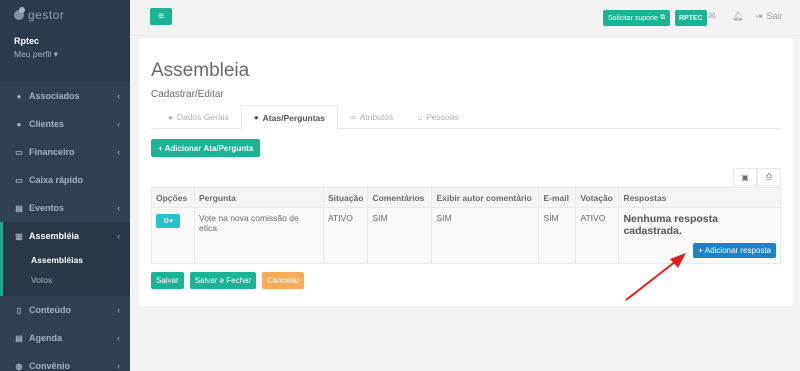 This screenshot has height=371, width=800. I want to click on sidebar-item-label: Clientes, so click(47, 124).